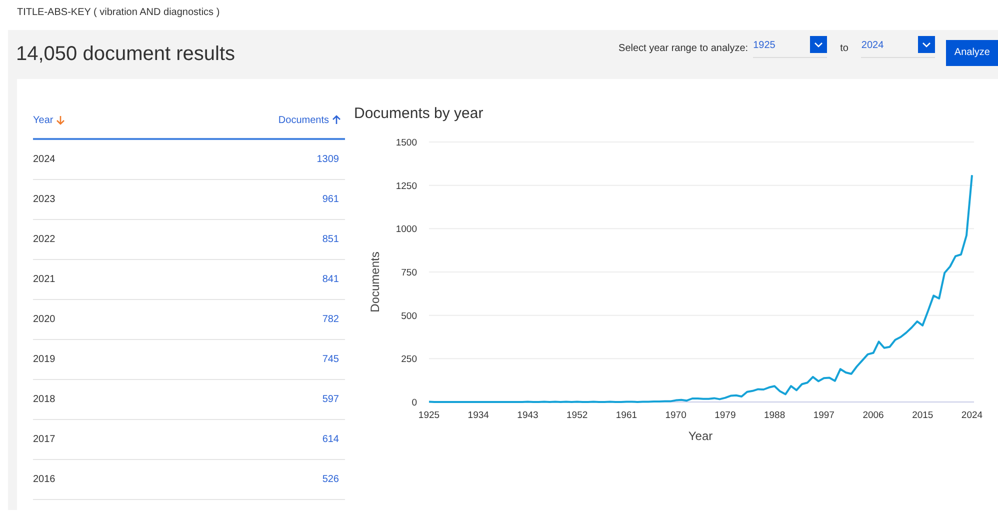 Image resolution: width=998 pixels, height=511 pixels. I want to click on y-tick-label: 1250, so click(406, 186).